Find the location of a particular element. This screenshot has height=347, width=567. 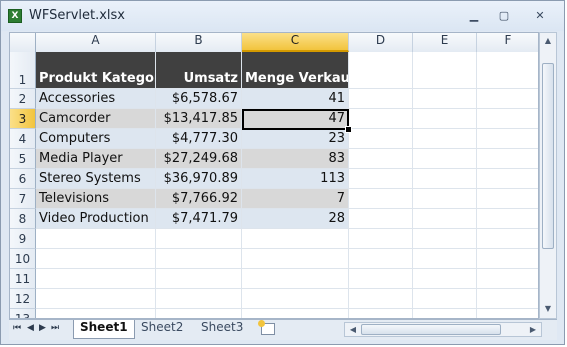

vertical-scroll-thumb is located at coordinates (548, 156).